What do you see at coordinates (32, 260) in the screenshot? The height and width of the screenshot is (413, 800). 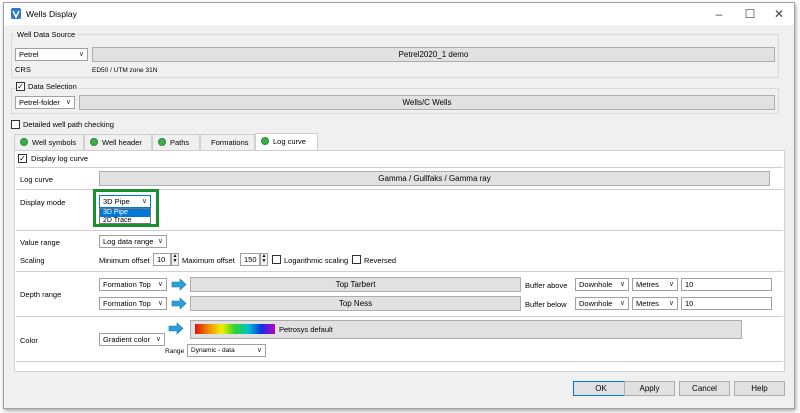 I see `scaling-label: Scaling` at bounding box center [32, 260].